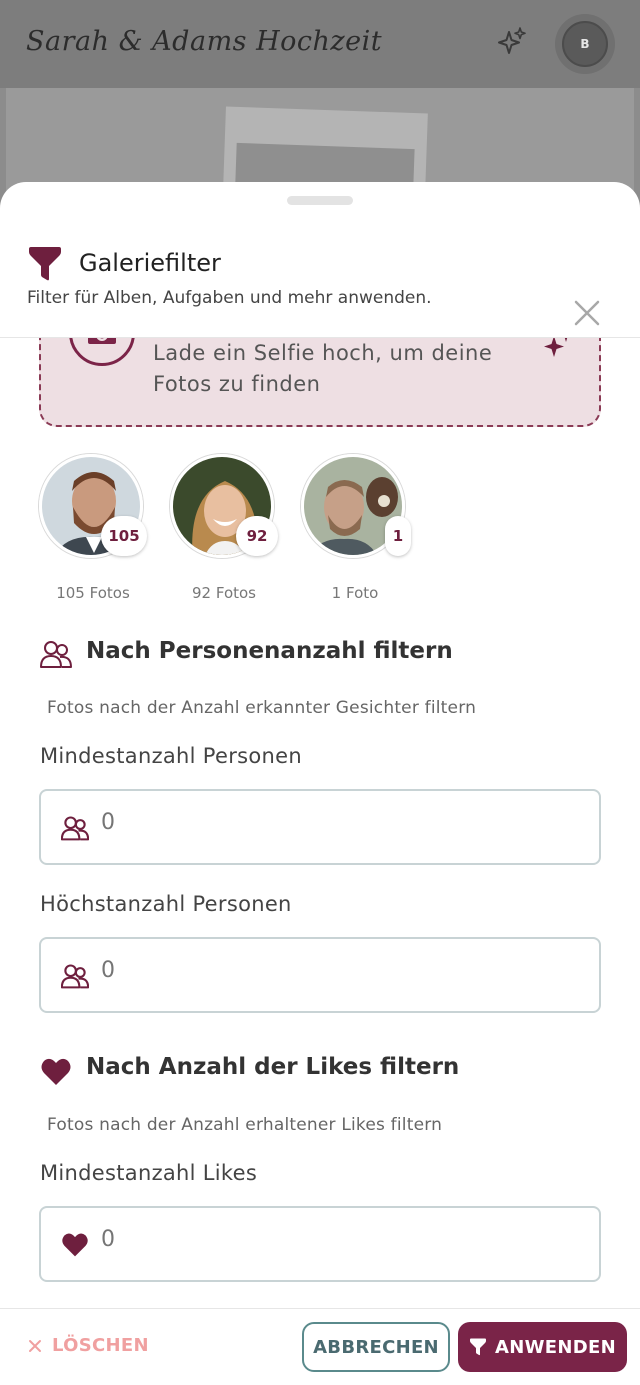  What do you see at coordinates (124, 536) in the screenshot?
I see `photo-count-badge: 105` at bounding box center [124, 536].